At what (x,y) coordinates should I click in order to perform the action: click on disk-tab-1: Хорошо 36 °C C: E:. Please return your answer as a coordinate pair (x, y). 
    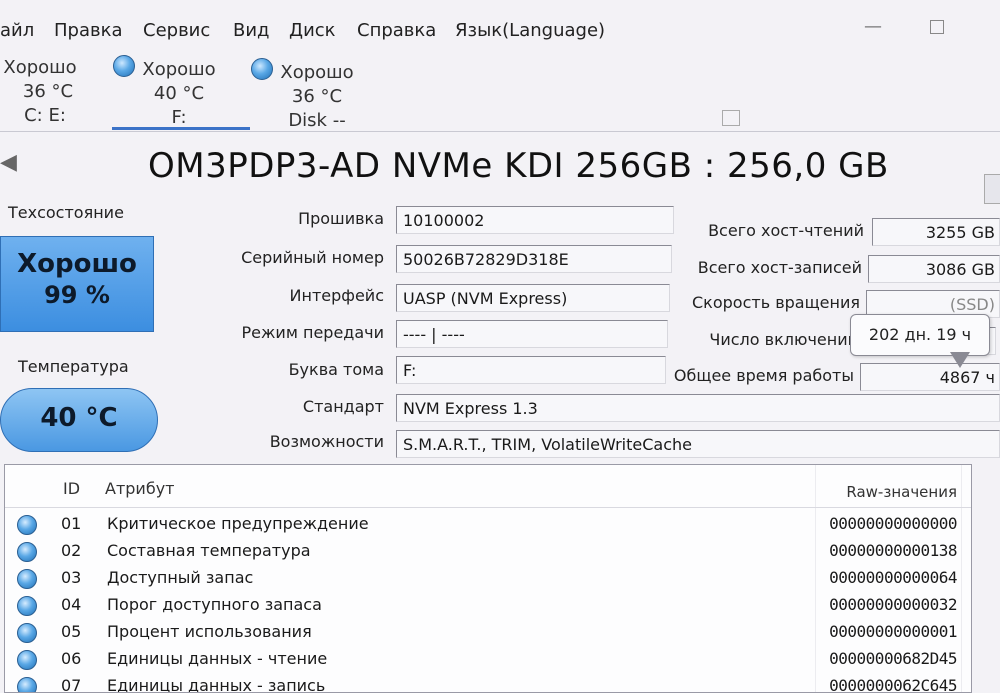
    Looking at the image, I should click on (40, 92).